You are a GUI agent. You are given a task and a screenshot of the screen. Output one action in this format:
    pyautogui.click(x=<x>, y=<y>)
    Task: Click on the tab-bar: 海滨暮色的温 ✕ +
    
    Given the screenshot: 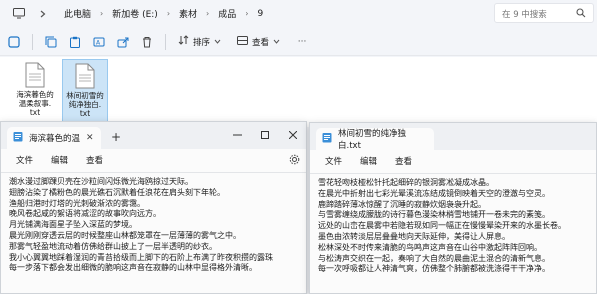 What is the action you would take?
    pyautogui.click(x=153, y=135)
    